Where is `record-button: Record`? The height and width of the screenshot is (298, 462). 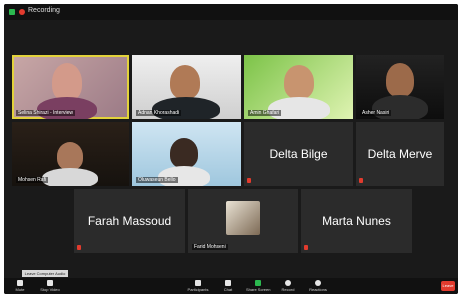
record-button: Record is located at coordinates (288, 286).